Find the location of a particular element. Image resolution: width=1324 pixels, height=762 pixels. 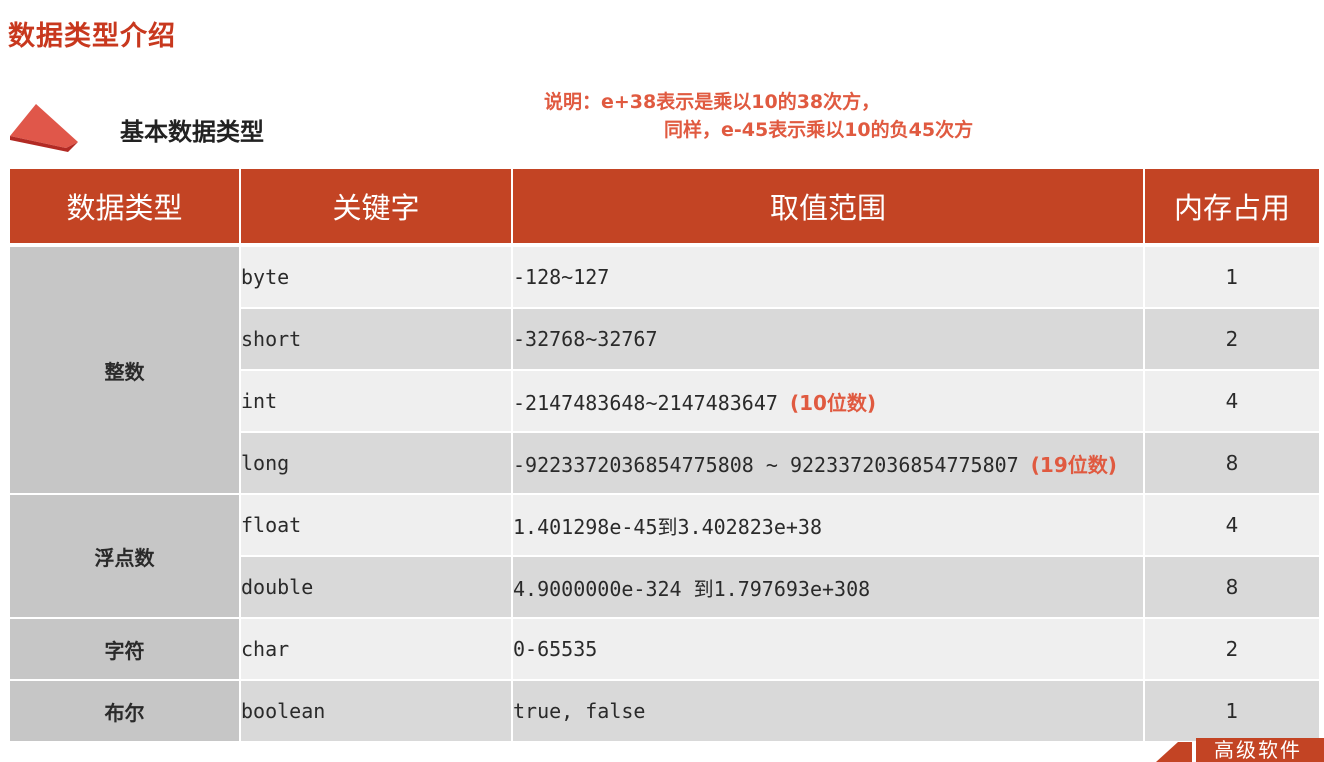

category-bool: 布尔 is located at coordinates (125, 711).